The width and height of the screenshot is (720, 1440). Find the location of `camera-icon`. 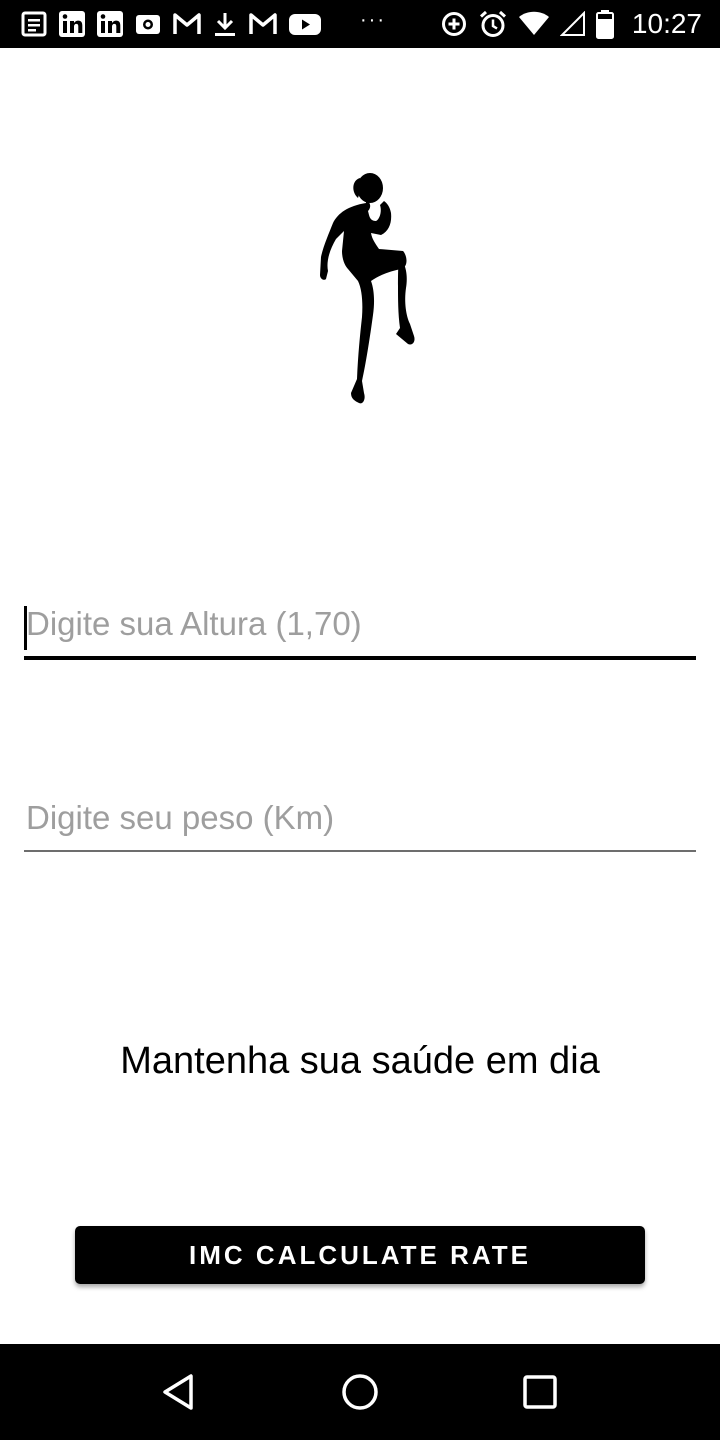

camera-icon is located at coordinates (148, 24).